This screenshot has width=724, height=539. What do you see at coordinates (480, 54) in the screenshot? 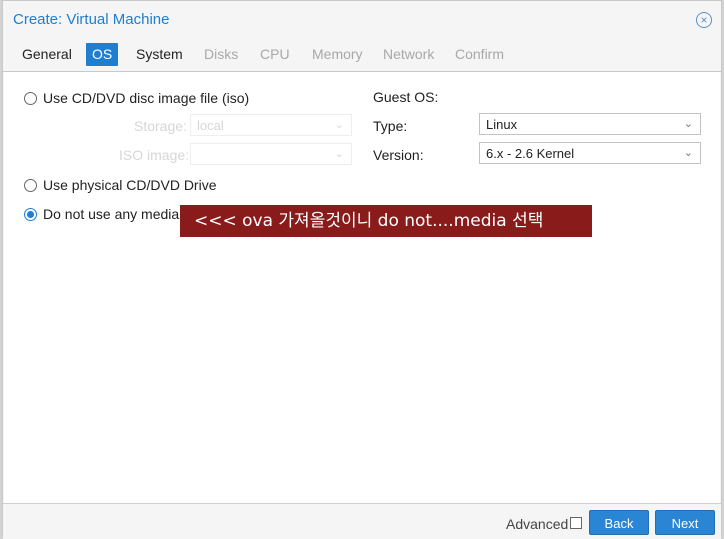
I see `tab-confirm: Confirm` at bounding box center [480, 54].